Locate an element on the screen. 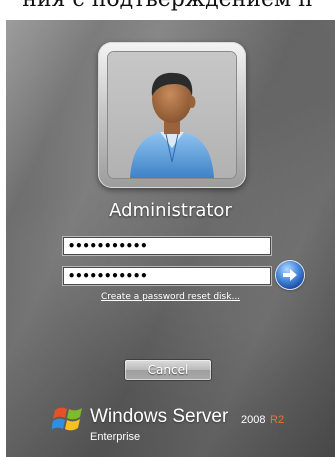  submit-arrow-button is located at coordinates (290, 275).